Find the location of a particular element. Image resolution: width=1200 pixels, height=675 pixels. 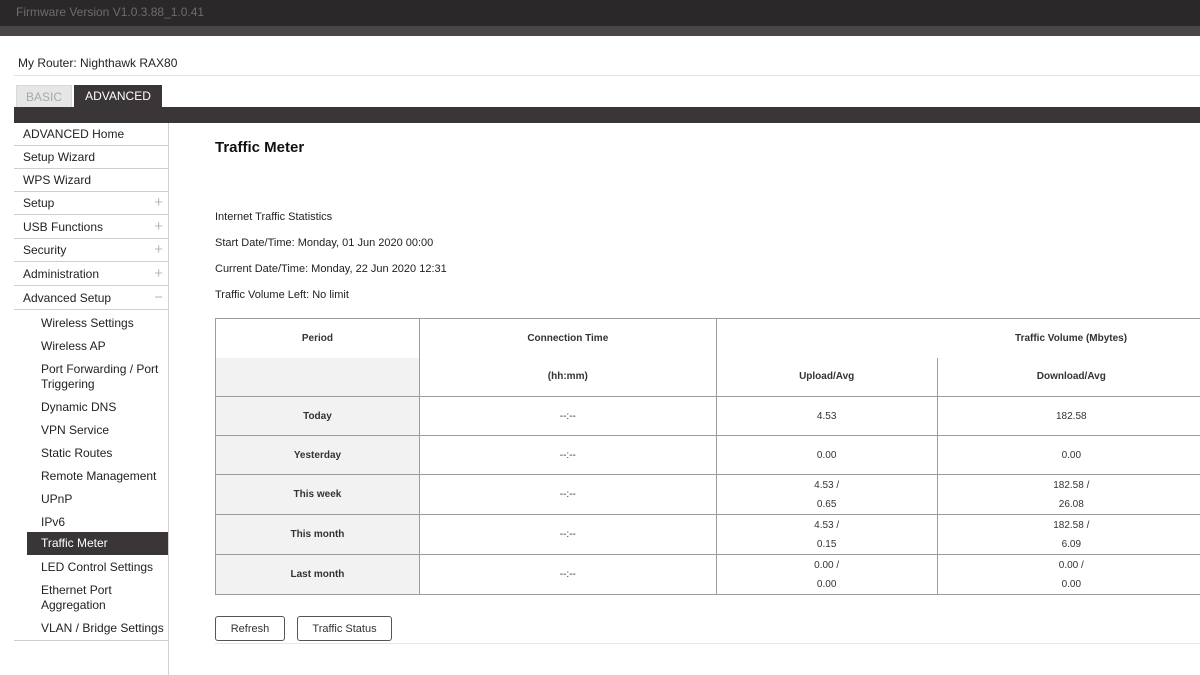

row-upload: 4.53 / 0.15 is located at coordinates (826, 534).